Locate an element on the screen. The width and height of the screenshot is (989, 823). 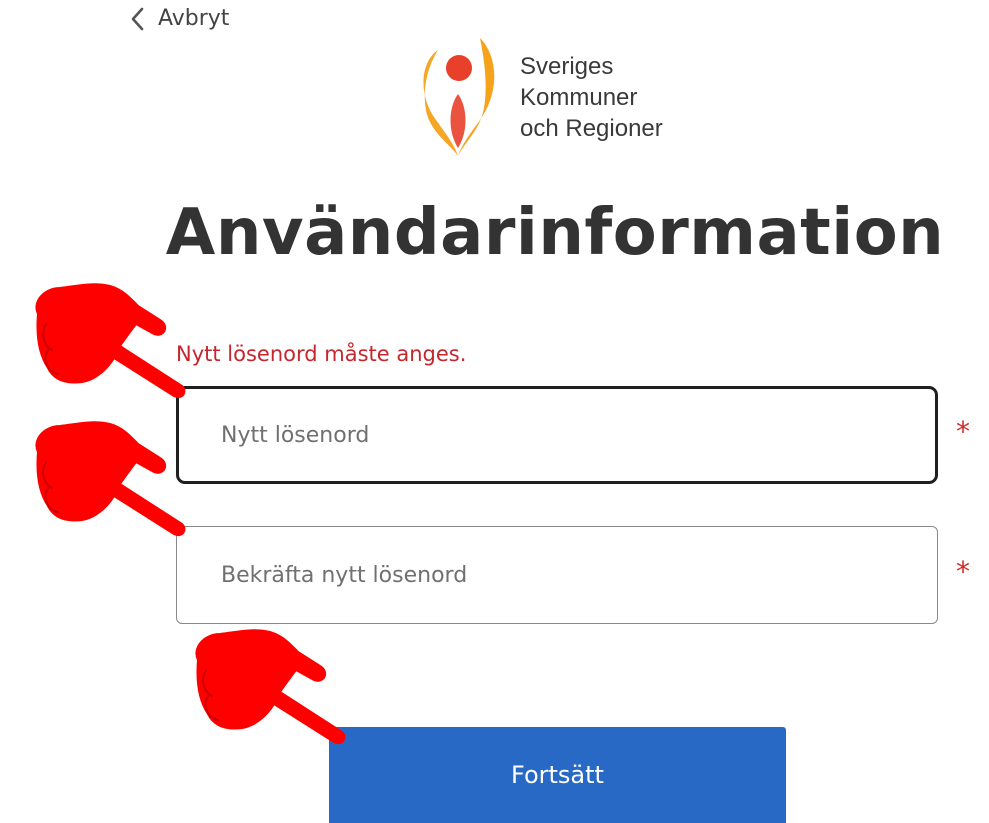
logo-line-1: Sveriges is located at coordinates (567, 66).